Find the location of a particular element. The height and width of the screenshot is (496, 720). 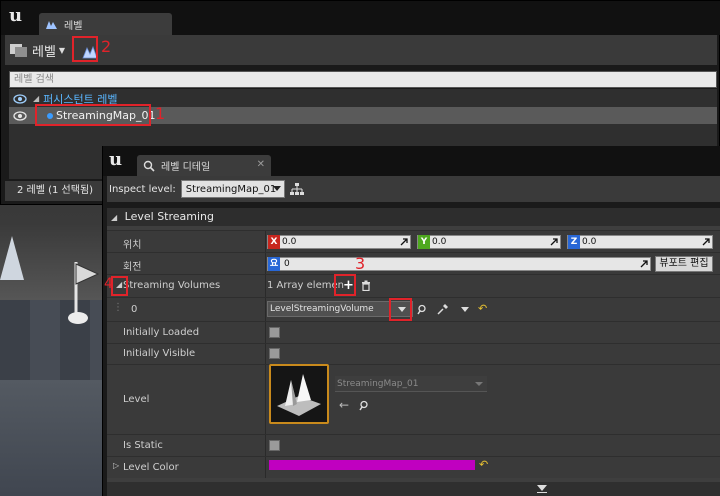

rotation-yaw-input: 요 0 is located at coordinates (459, 264).